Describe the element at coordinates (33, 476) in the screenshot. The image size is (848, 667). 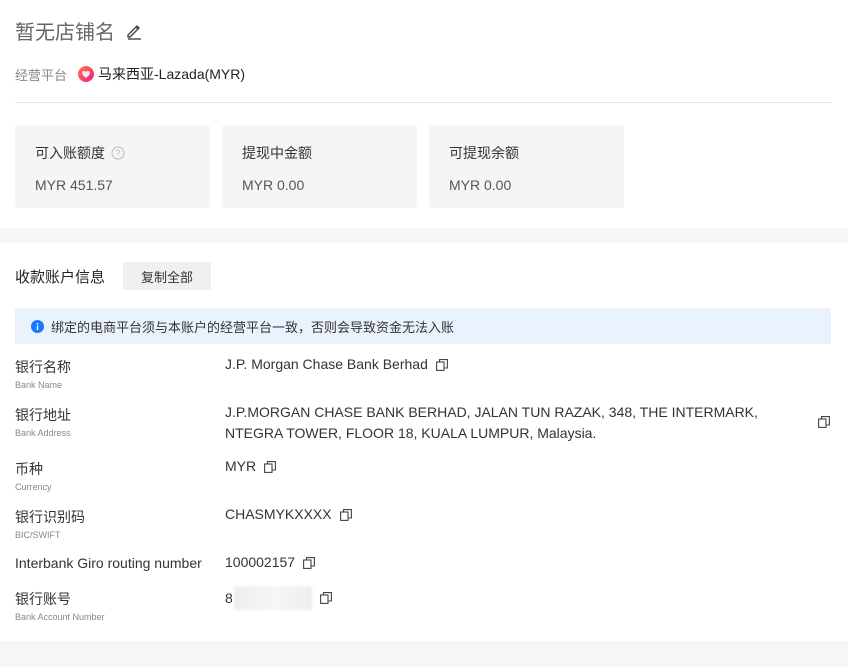
I see `currency-label: 币种 Currency` at that location.